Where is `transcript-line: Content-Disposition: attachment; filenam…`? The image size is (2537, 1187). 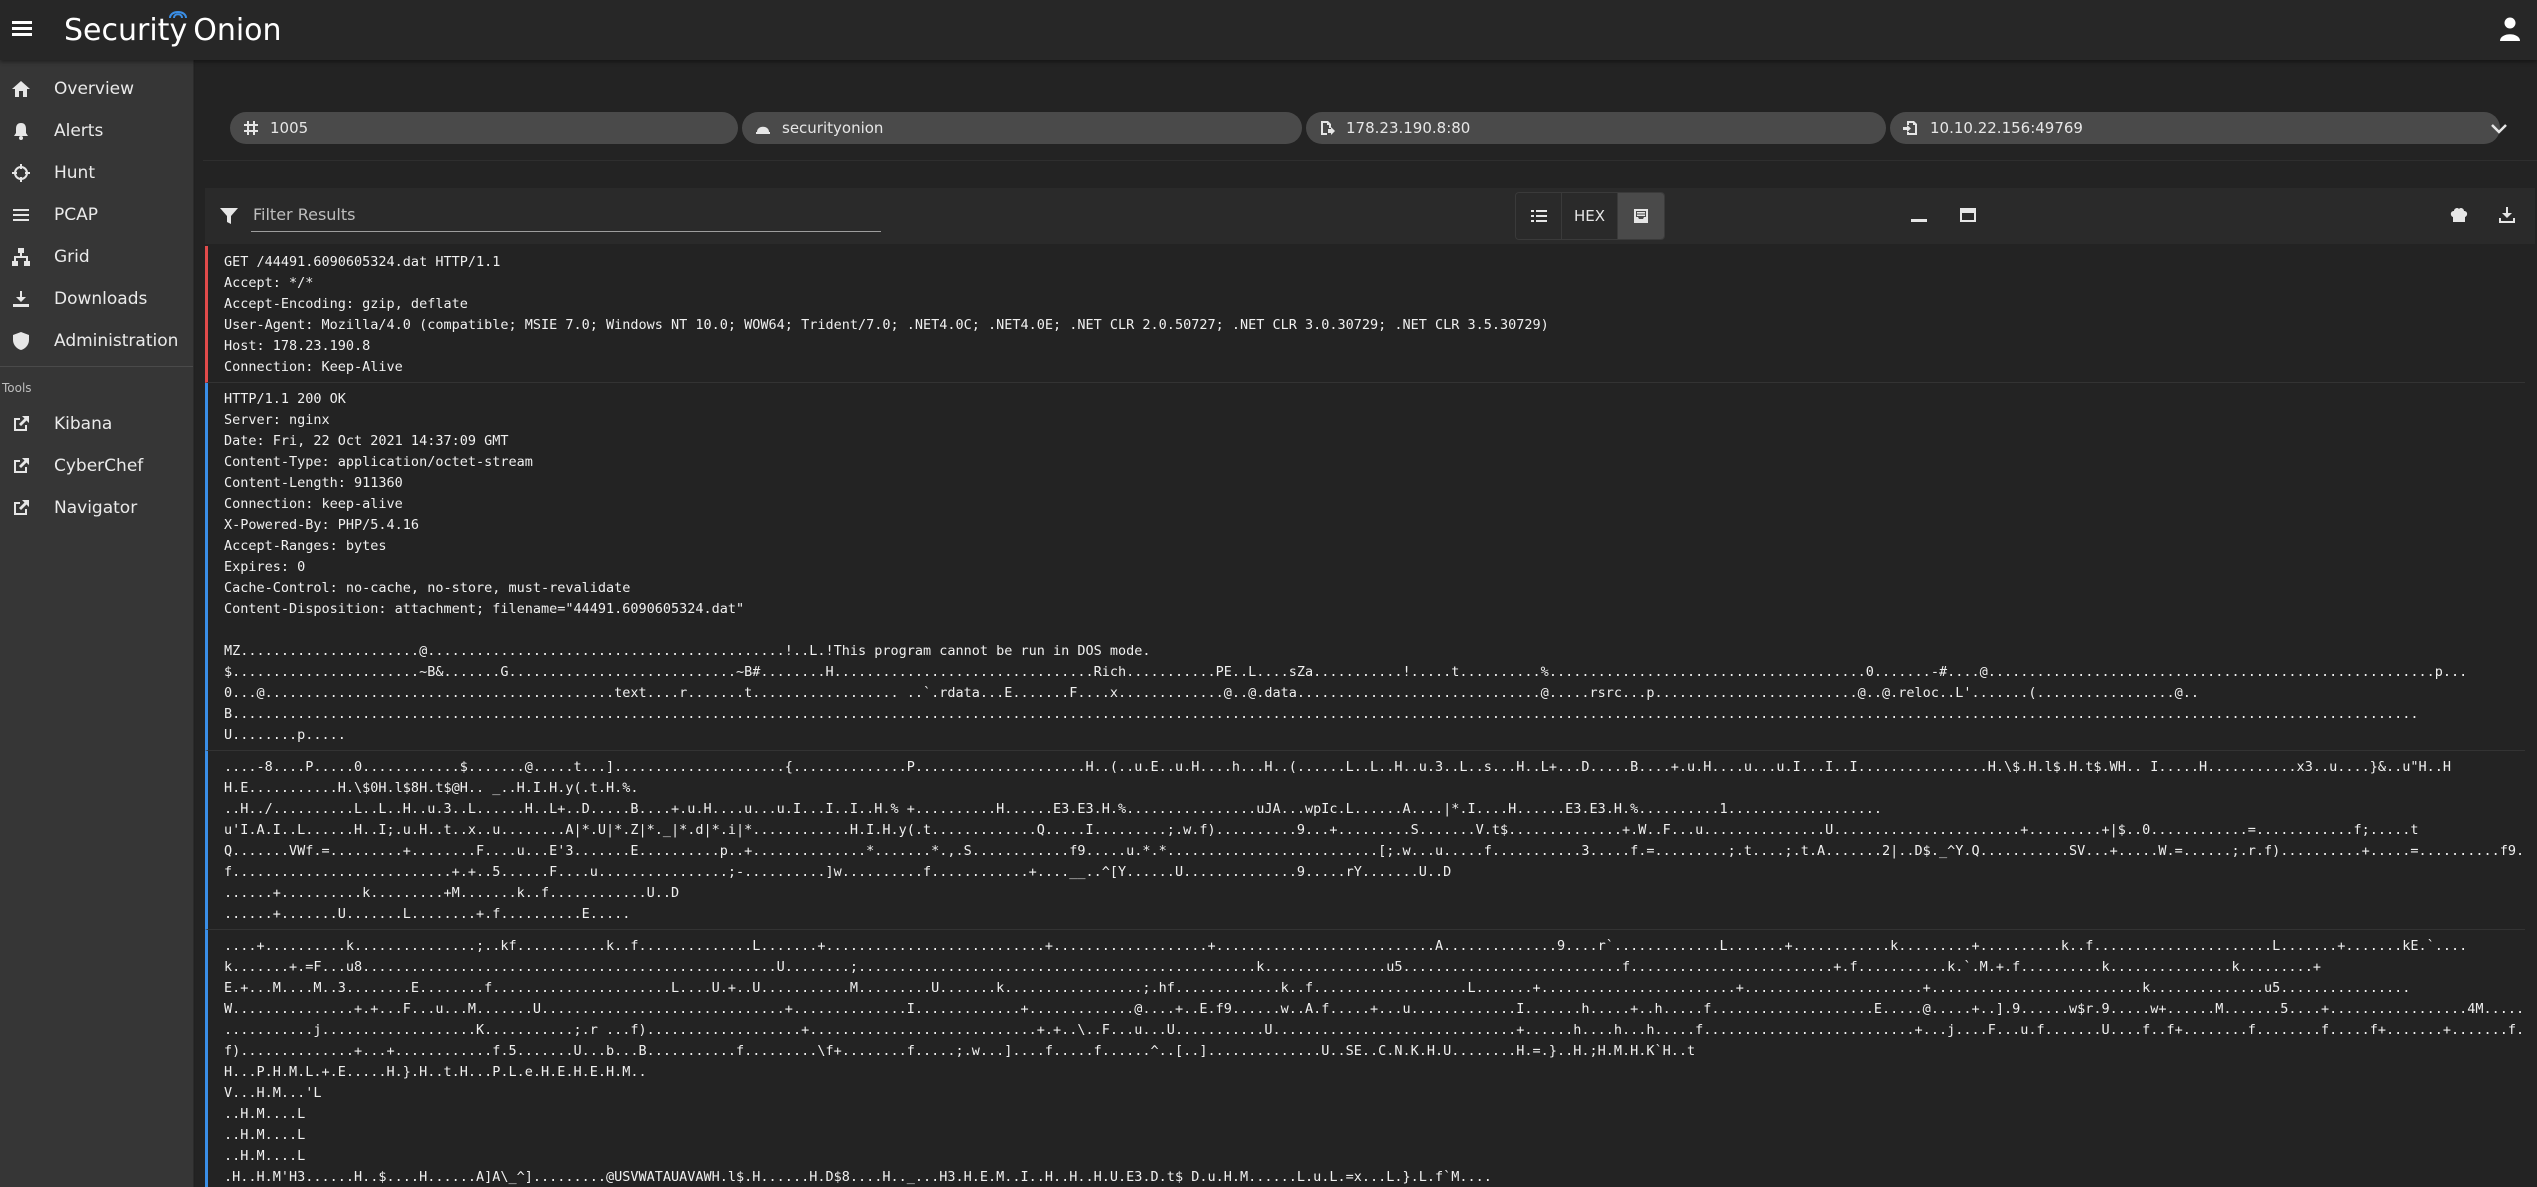
transcript-line: Content-Disposition: attachment; filenam… is located at coordinates (484, 609).